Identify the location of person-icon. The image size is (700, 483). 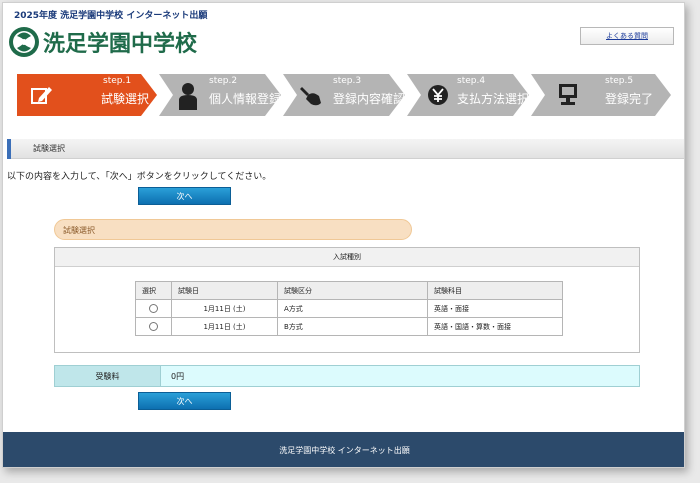
(188, 96).